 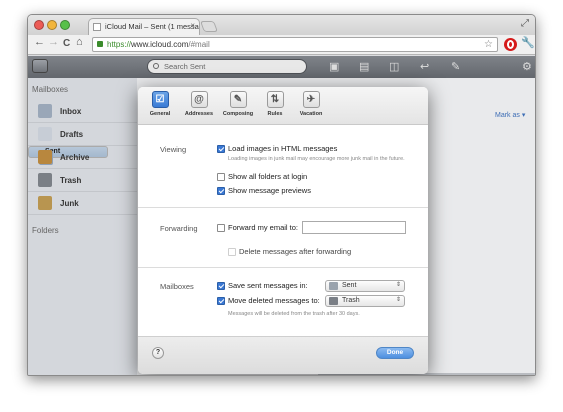 What do you see at coordinates (275, 99) in the screenshot?
I see `rules-icon: ⇅` at bounding box center [275, 99].